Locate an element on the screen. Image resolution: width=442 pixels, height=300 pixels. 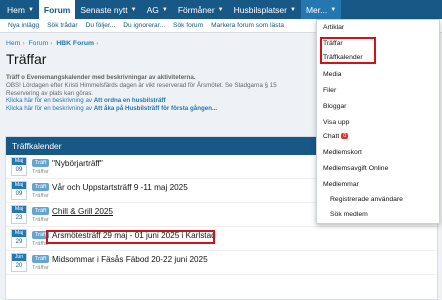
nav-ag-label: AG is located at coordinates (152, 9).